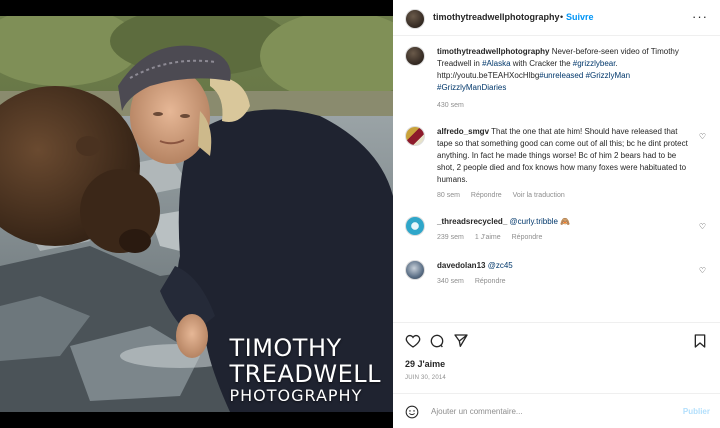  What do you see at coordinates (448, 195) in the screenshot?
I see `comment-time: 80 sem` at bounding box center [448, 195].